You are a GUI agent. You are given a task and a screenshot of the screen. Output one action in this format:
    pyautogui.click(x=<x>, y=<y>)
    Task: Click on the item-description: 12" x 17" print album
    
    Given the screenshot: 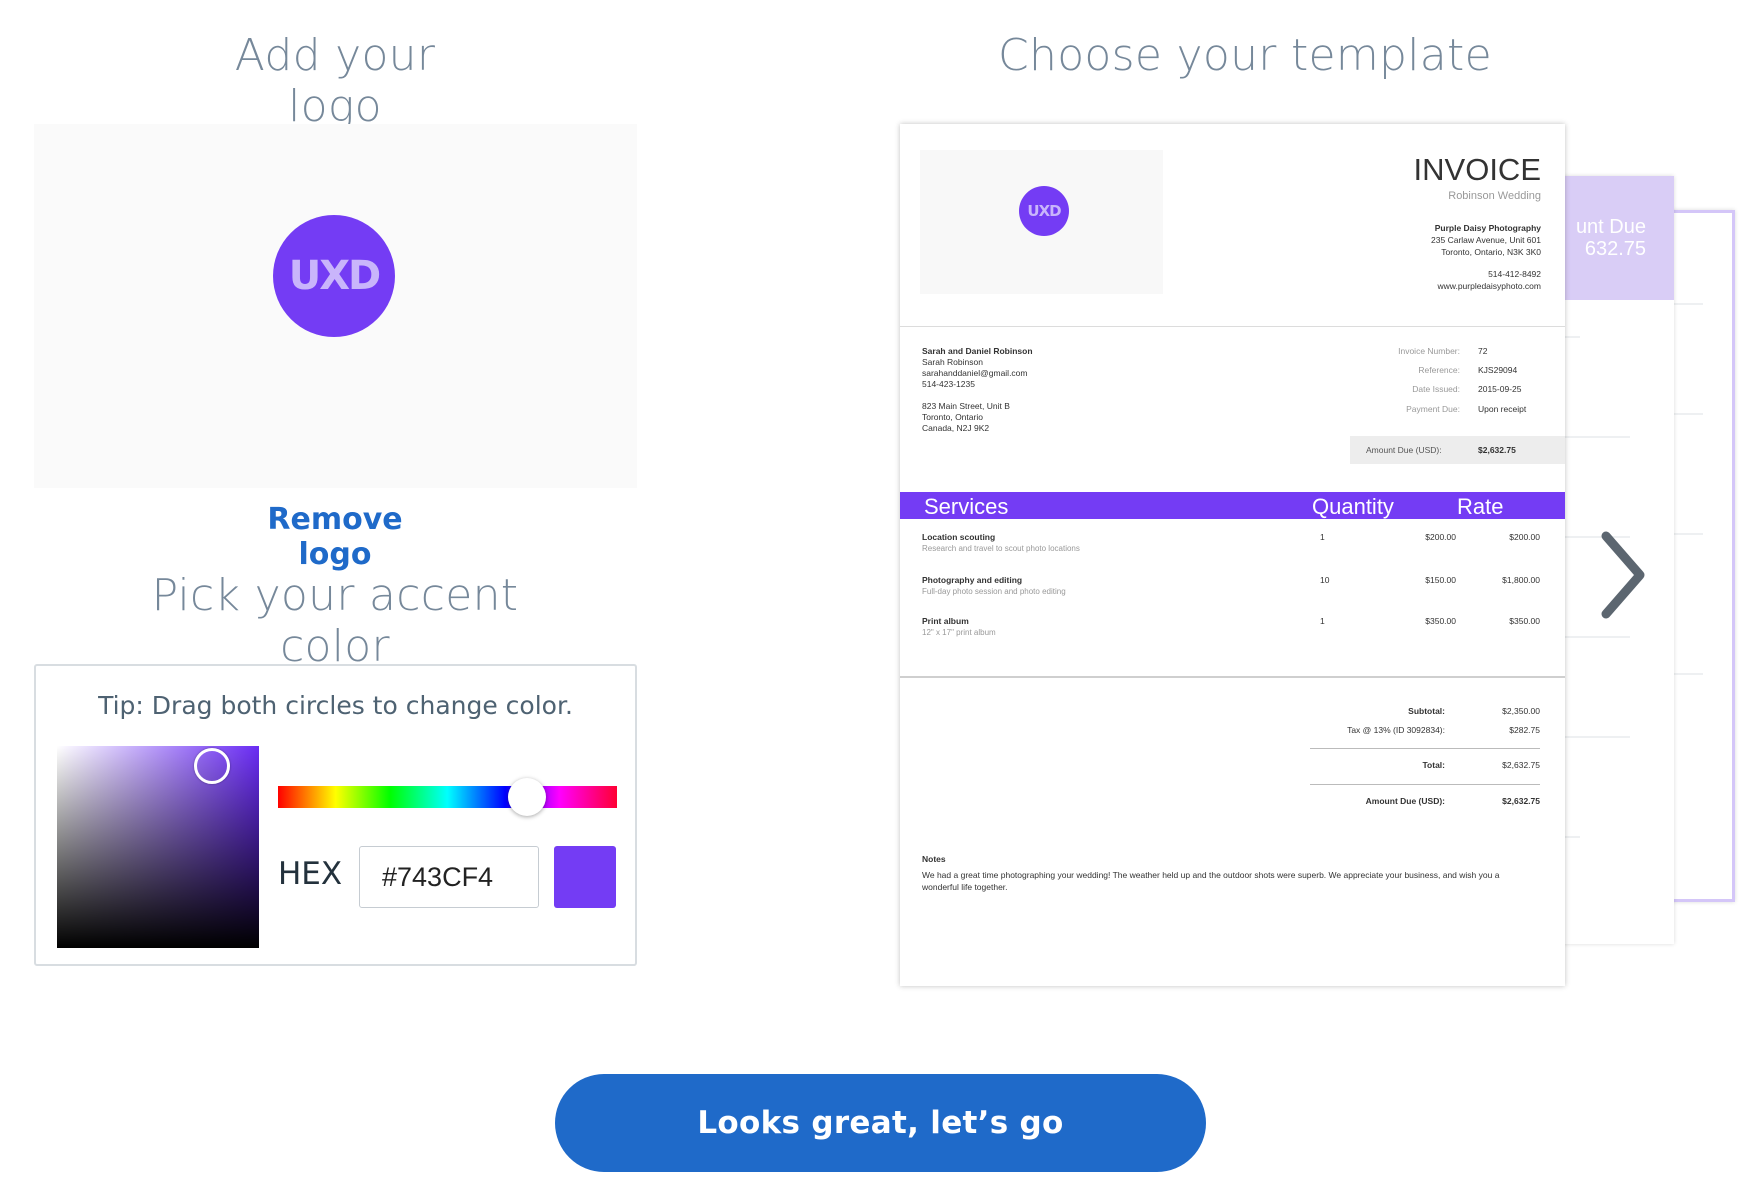 What is the action you would take?
    pyautogui.click(x=959, y=632)
    